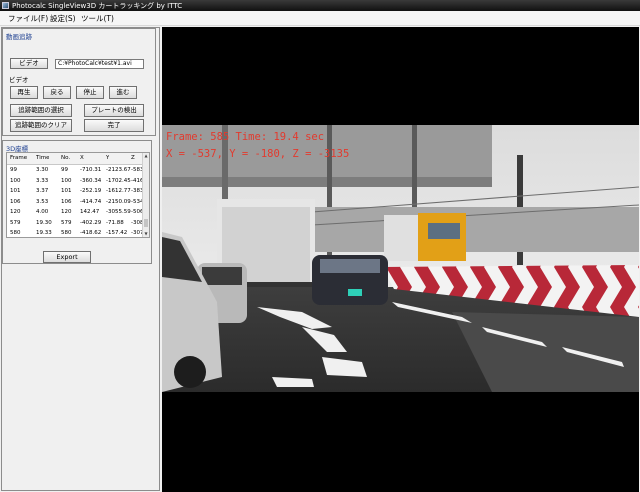 The width and height of the screenshot is (640, 492). I want to click on app-icon, so click(5, 5).